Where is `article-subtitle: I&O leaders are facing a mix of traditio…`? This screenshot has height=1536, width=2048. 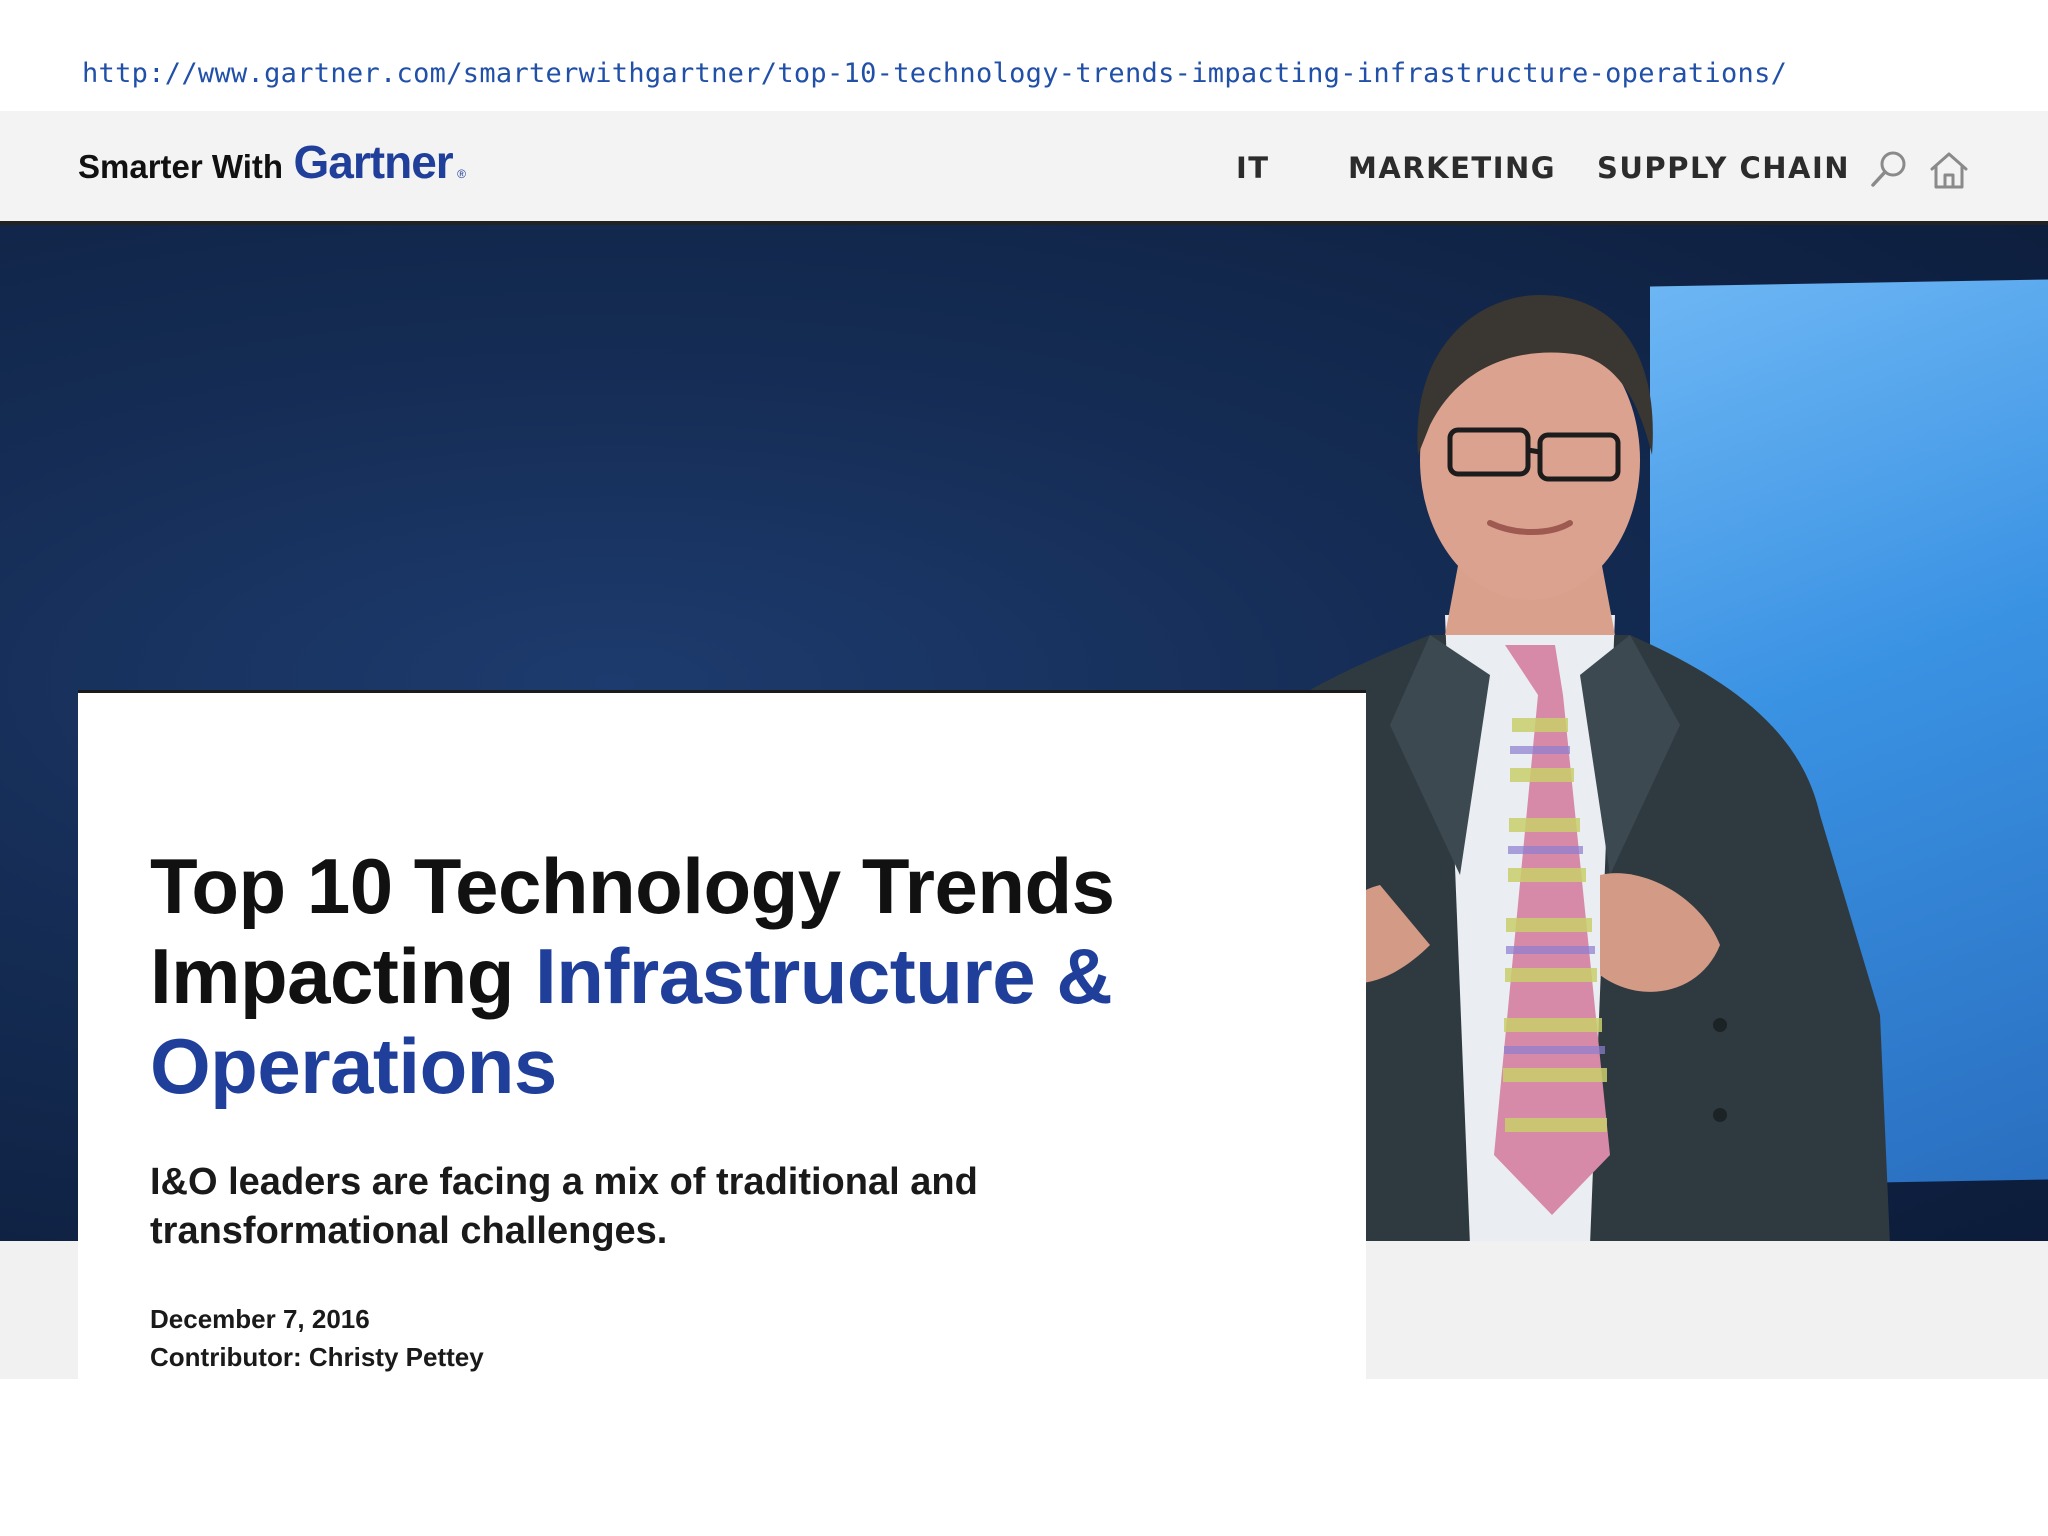
article-subtitle: I&O leaders are facing a mix of traditio… is located at coordinates (564, 1206).